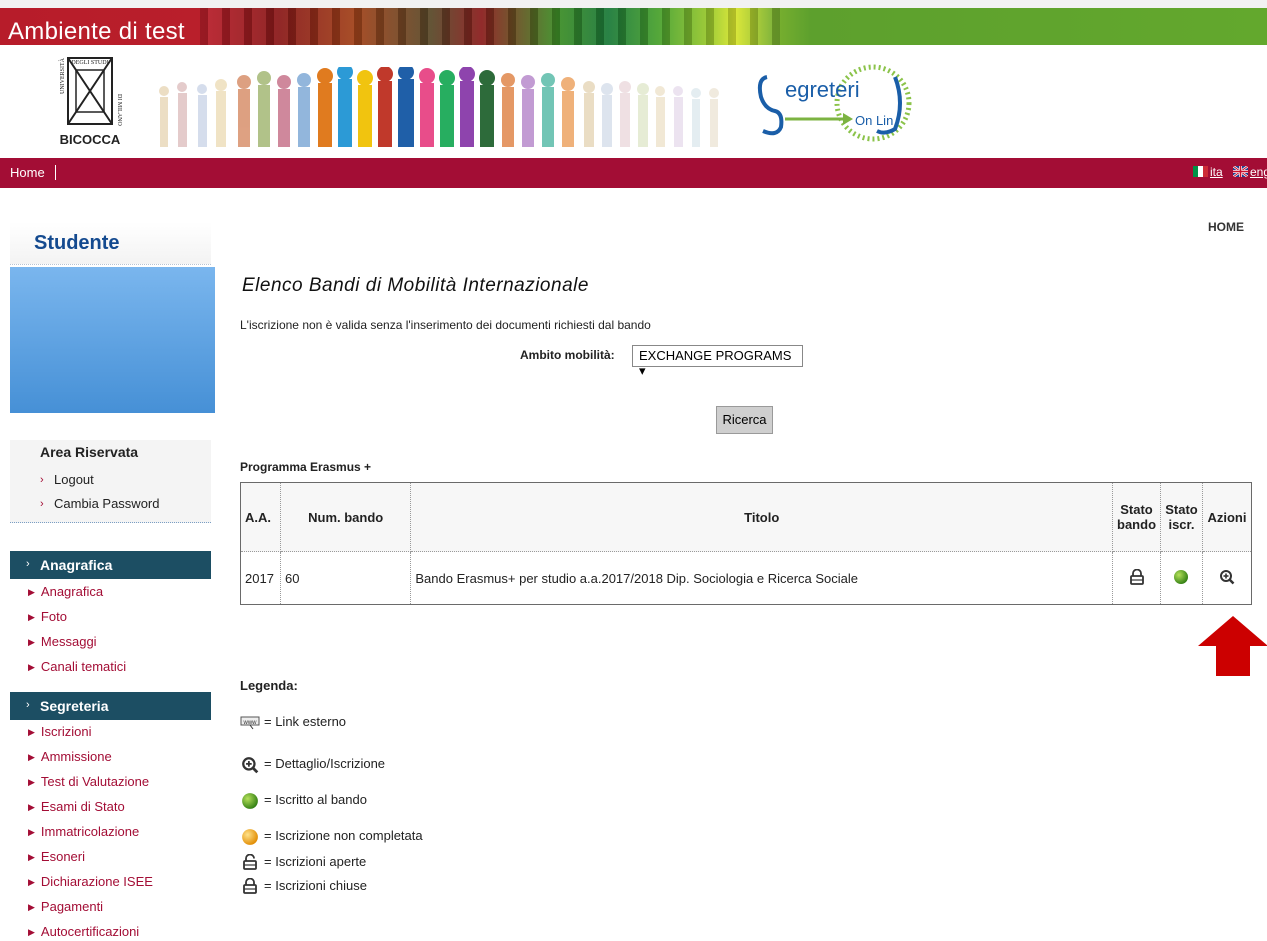 The width and height of the screenshot is (1267, 941). Describe the element at coordinates (305, 721) in the screenshot. I see `legend-label: = Link esterno` at that location.